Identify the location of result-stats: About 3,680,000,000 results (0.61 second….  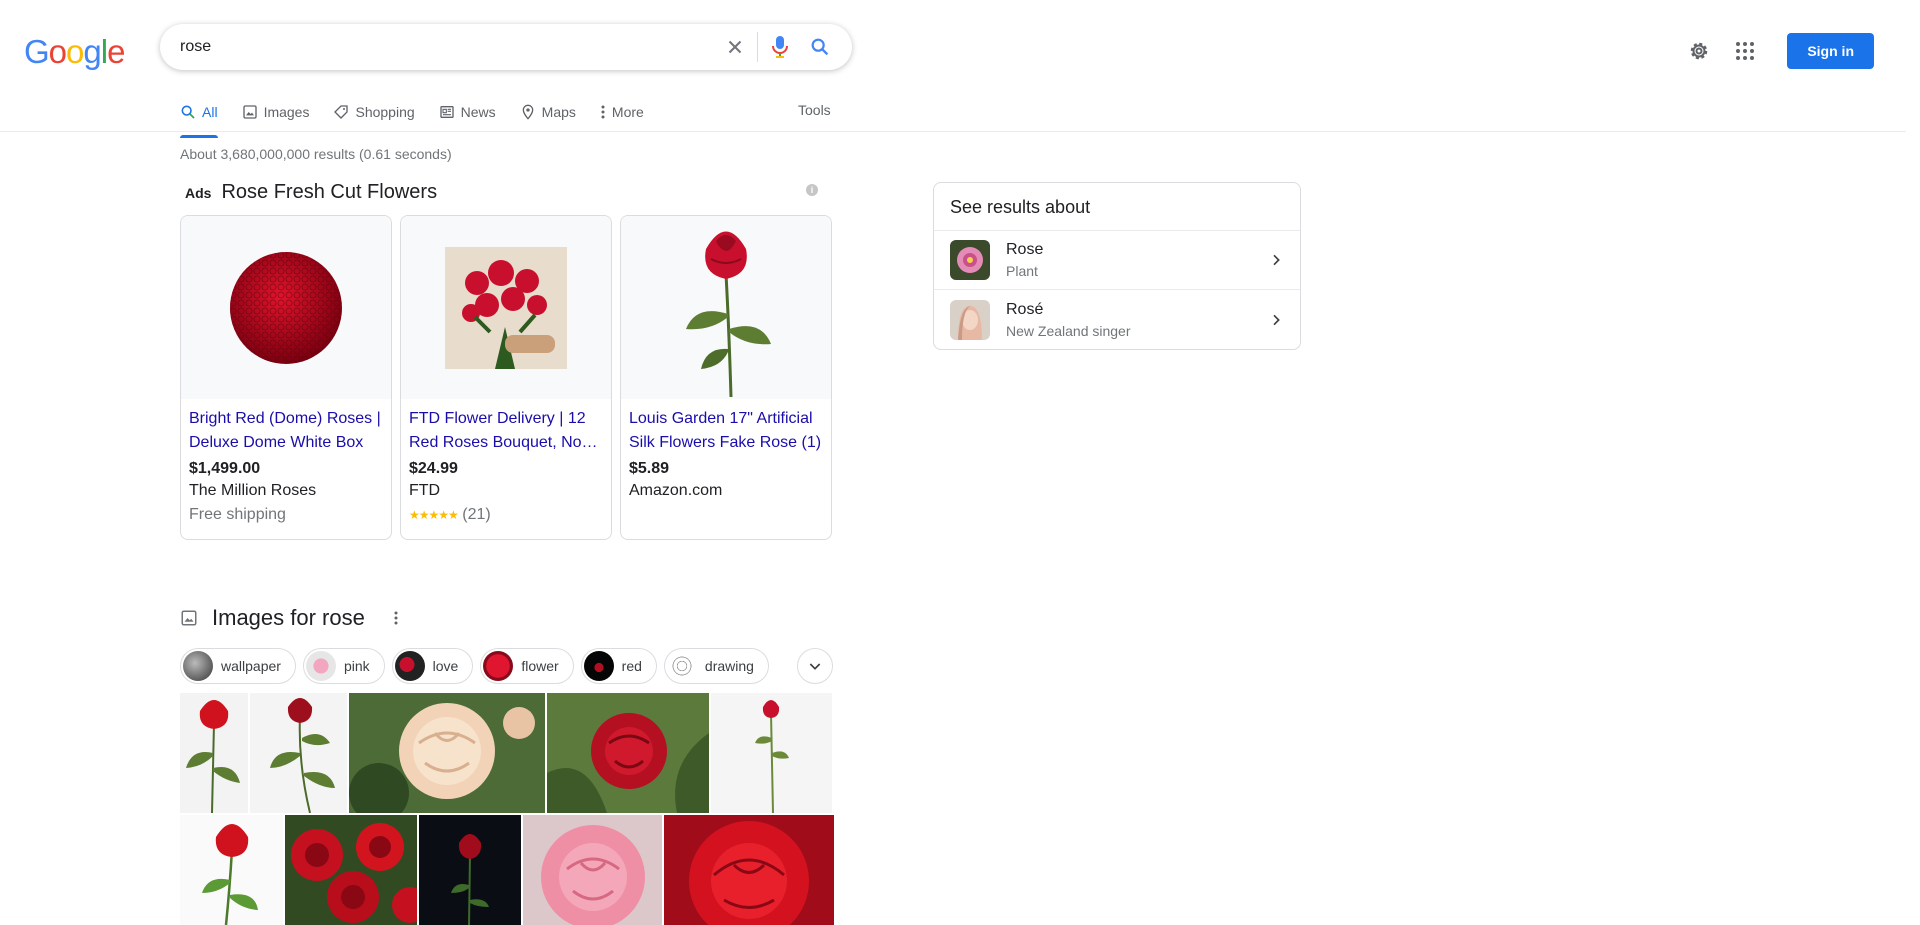
(316, 154).